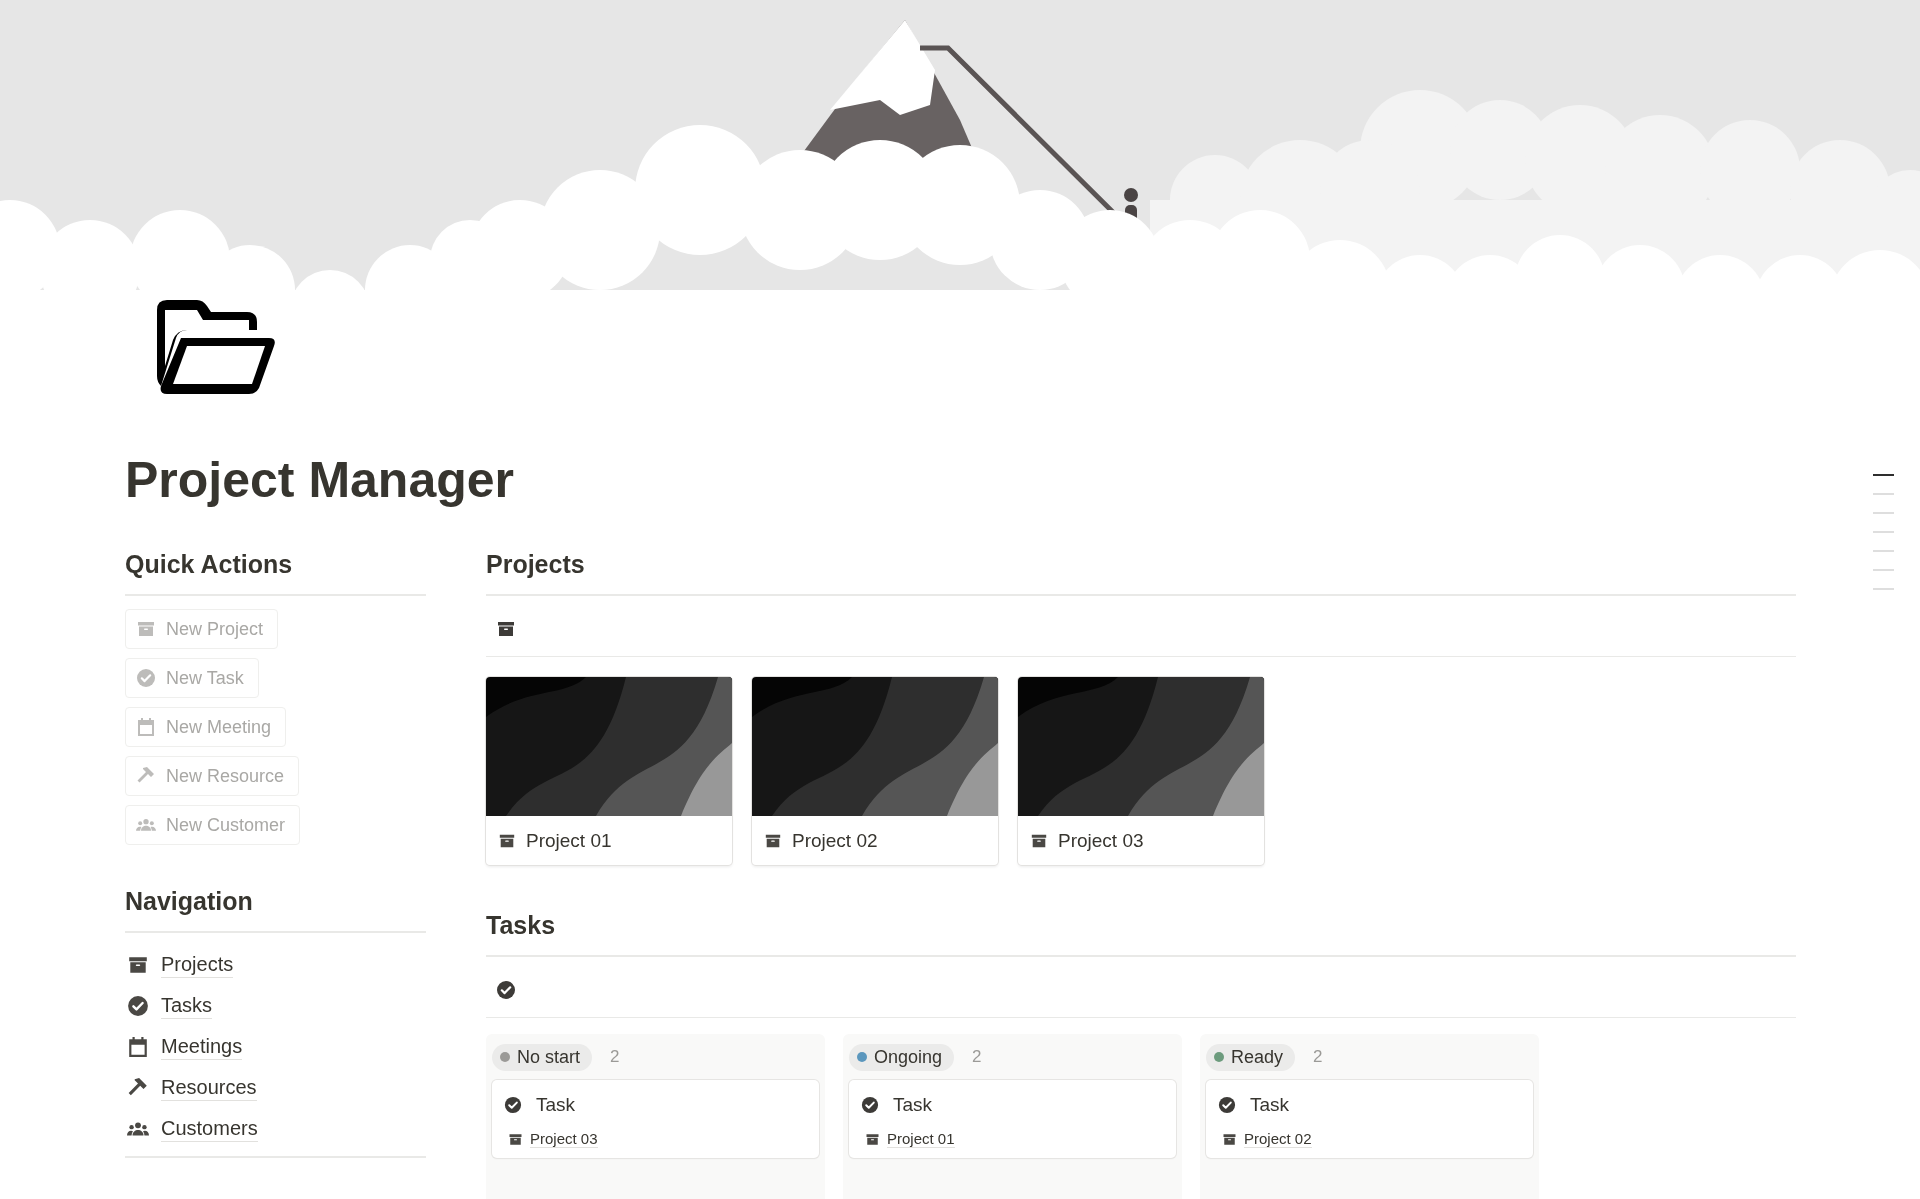 This screenshot has width=1920, height=1199. Describe the element at coordinates (1251, 1057) in the screenshot. I see `status-tag: Ready` at that location.